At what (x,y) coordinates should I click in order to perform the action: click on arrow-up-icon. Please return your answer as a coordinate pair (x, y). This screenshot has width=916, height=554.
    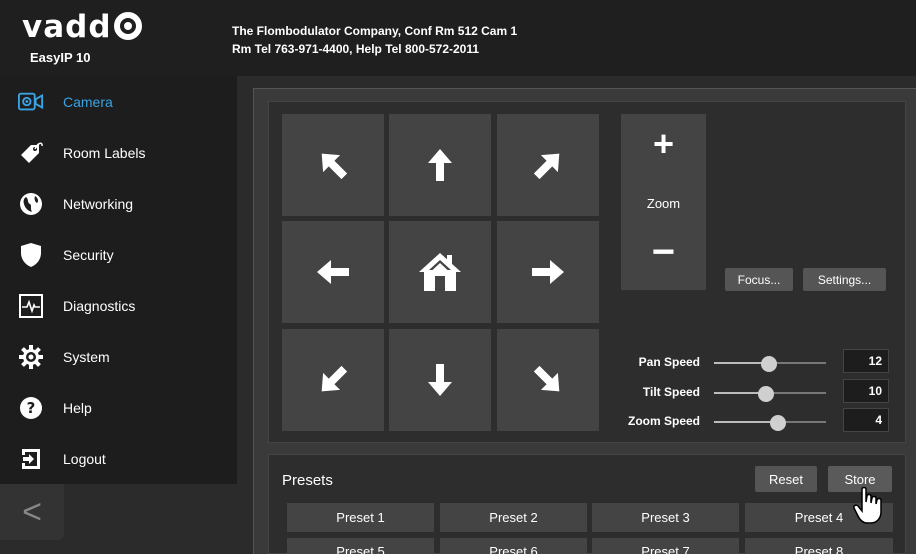
    Looking at the image, I should click on (440, 165).